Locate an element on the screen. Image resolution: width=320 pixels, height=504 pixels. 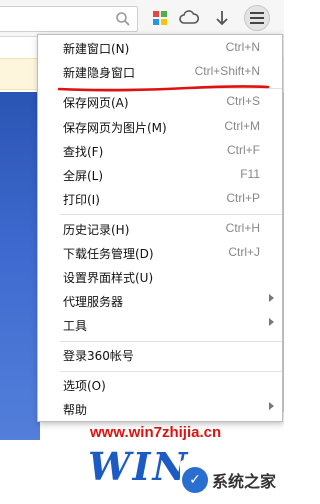
menu-item-new-incognito-window: 新建隐身窗口 Ctrl+Shift+N is located at coordinates (160, 72).